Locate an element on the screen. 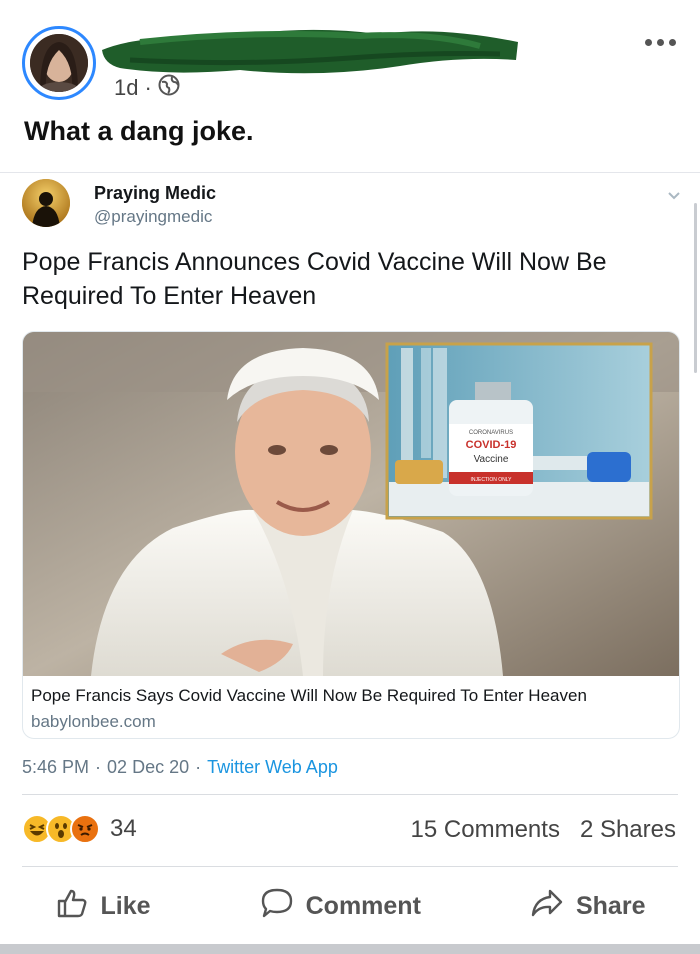 The image size is (700, 954). share-arrow-icon is located at coordinates (547, 906).